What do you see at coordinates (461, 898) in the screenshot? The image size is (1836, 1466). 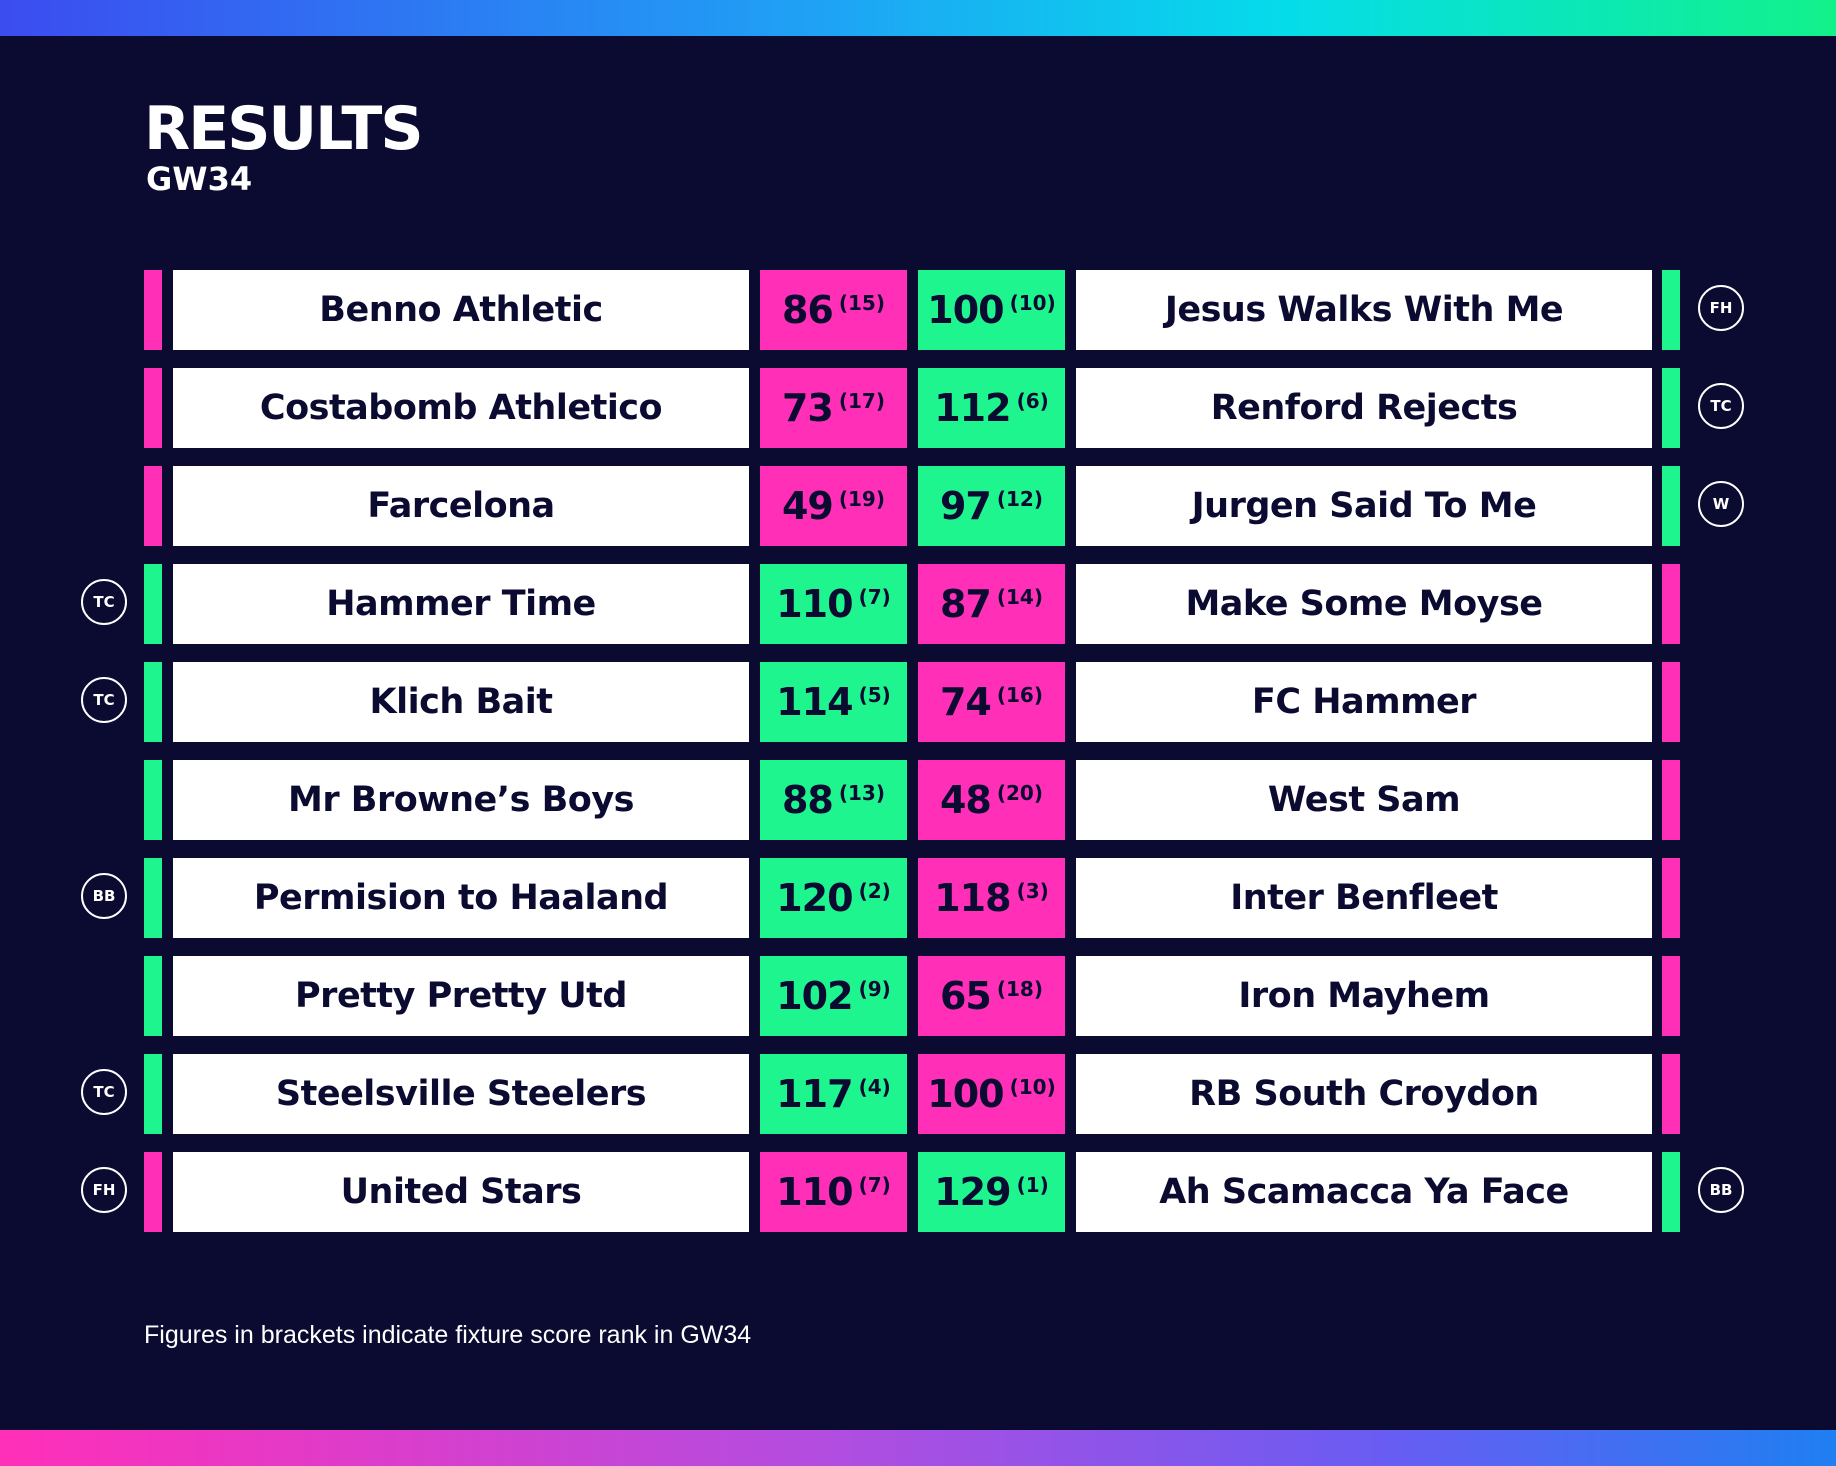 I see `home-team-name: Permision to Haaland` at bounding box center [461, 898].